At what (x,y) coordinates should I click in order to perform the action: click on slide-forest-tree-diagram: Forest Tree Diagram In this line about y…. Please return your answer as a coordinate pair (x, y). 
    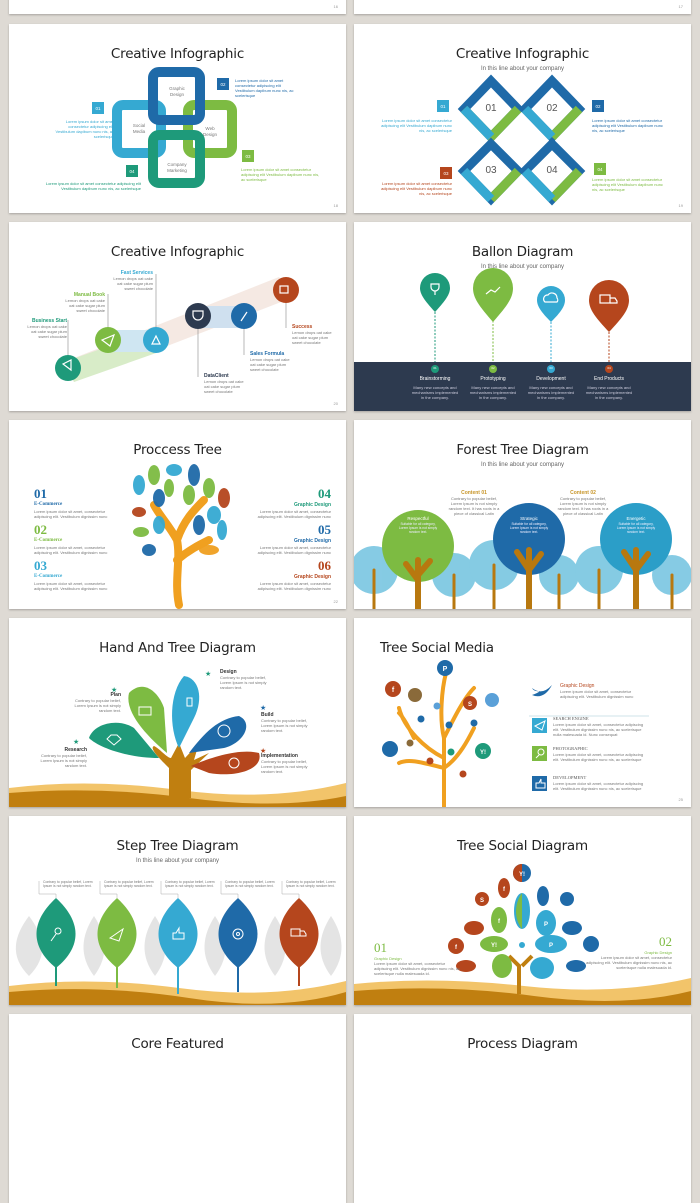
    Looking at the image, I should click on (522, 514).